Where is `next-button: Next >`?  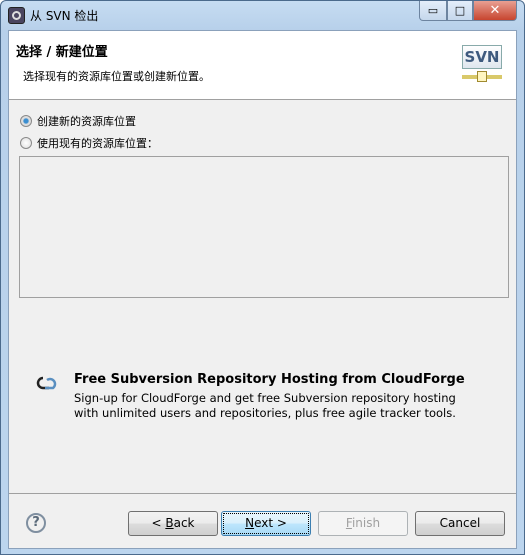
next-button: Next > is located at coordinates (266, 523).